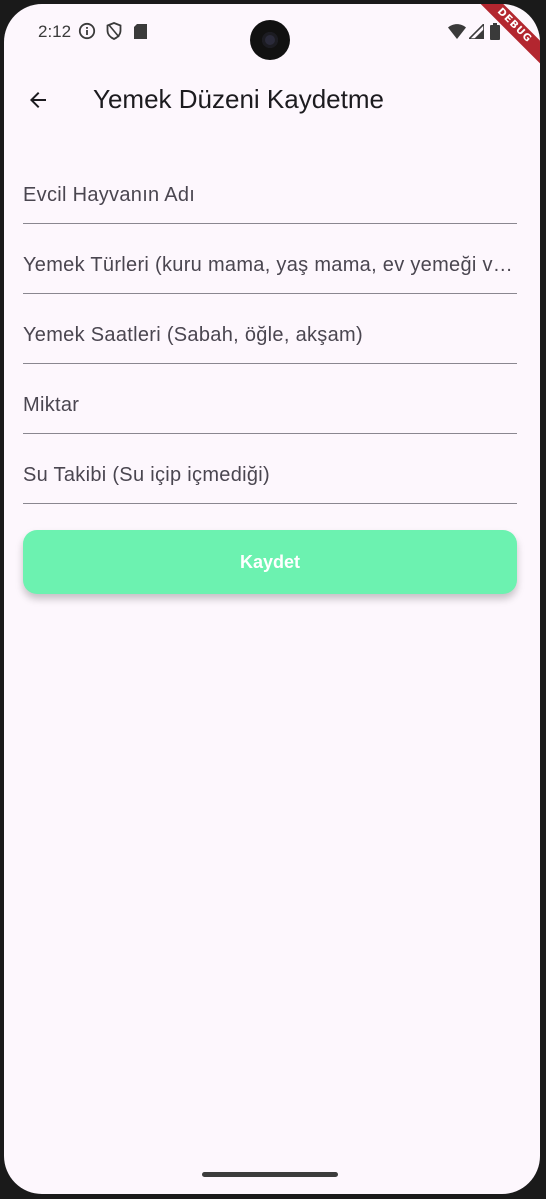  I want to click on meal-times-field, so click(270, 329).